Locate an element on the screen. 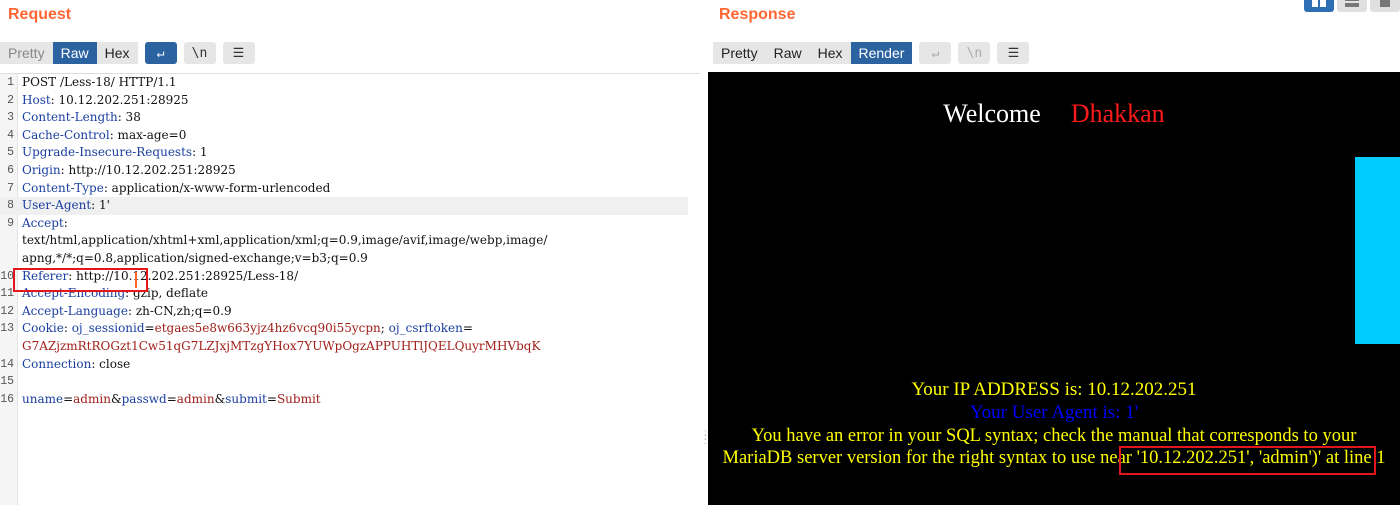 This screenshot has height=505, width=1400. token-key: oj_sessionid is located at coordinates (108, 328).